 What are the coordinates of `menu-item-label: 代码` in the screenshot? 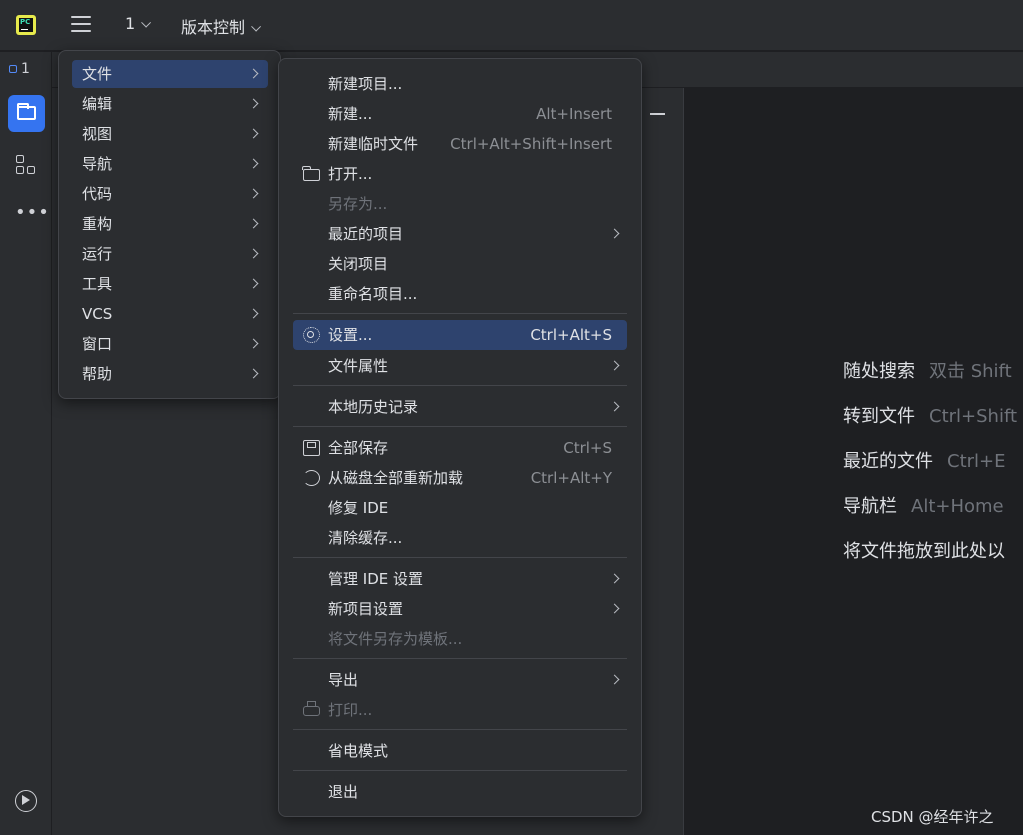 It's located at (97, 194).